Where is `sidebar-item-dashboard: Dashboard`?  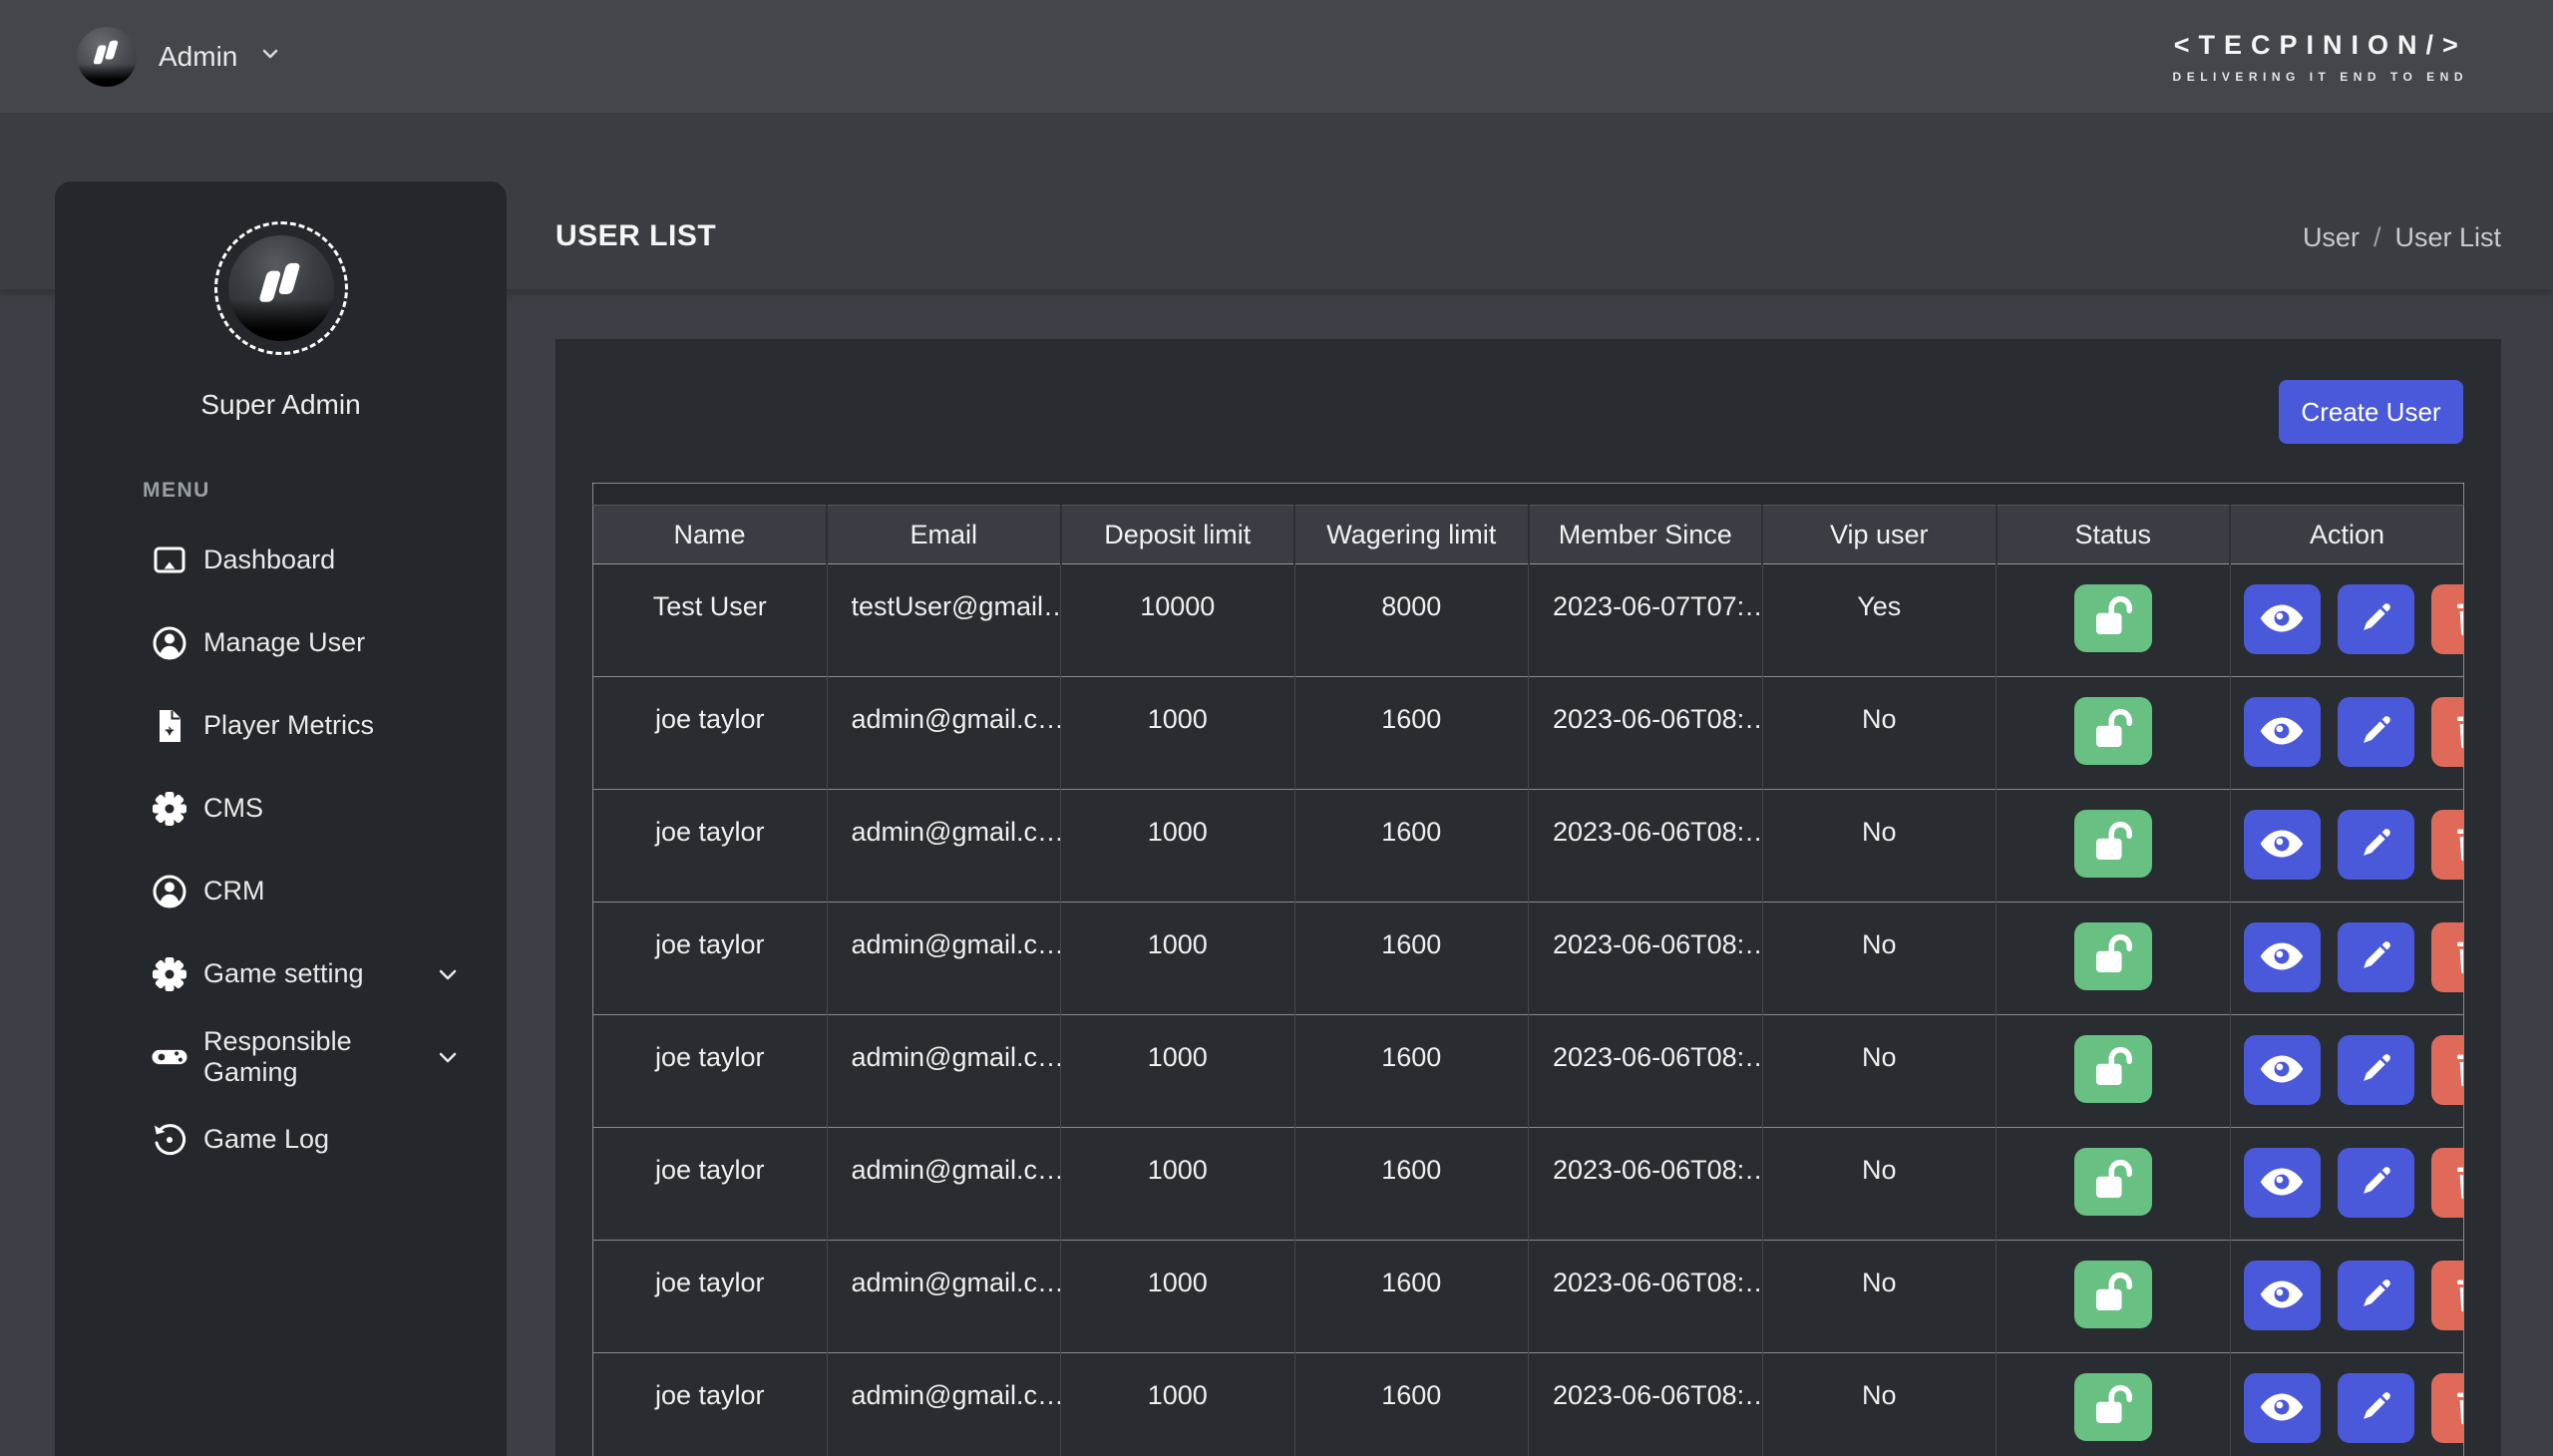 sidebar-item-dashboard: Dashboard is located at coordinates (281, 560).